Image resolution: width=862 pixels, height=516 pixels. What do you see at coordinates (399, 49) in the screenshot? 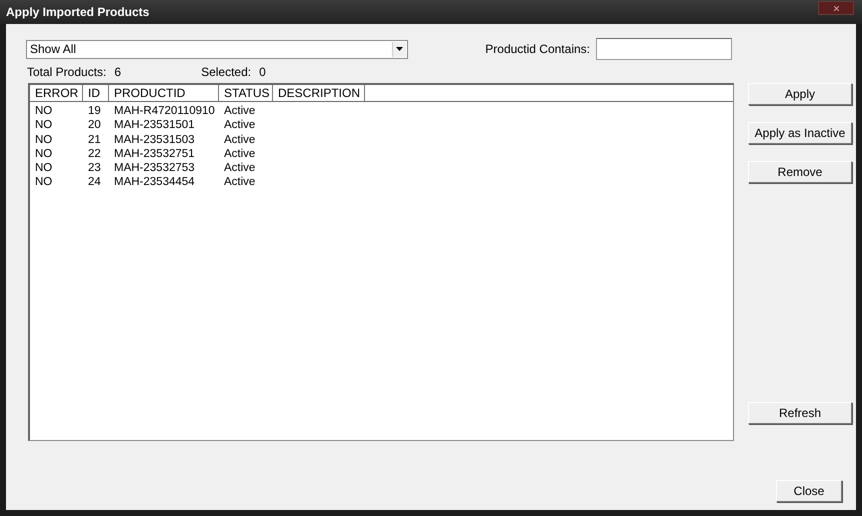
I see `dropdown-arrow-icon` at bounding box center [399, 49].